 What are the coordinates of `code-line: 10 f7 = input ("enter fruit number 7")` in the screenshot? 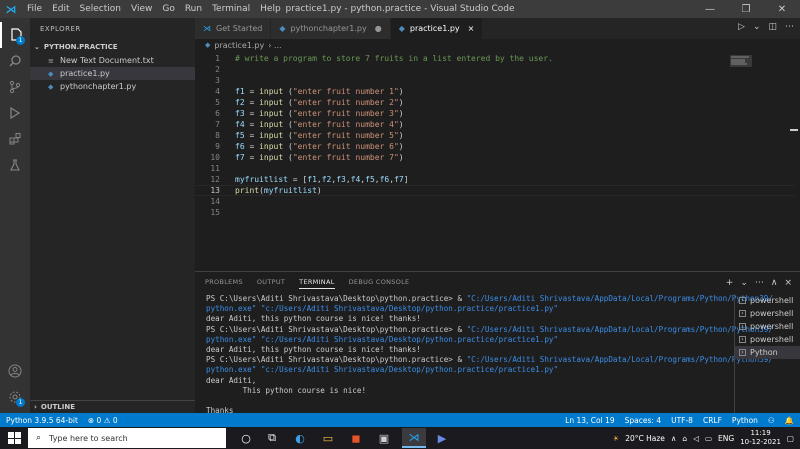 It's located at (299, 157).